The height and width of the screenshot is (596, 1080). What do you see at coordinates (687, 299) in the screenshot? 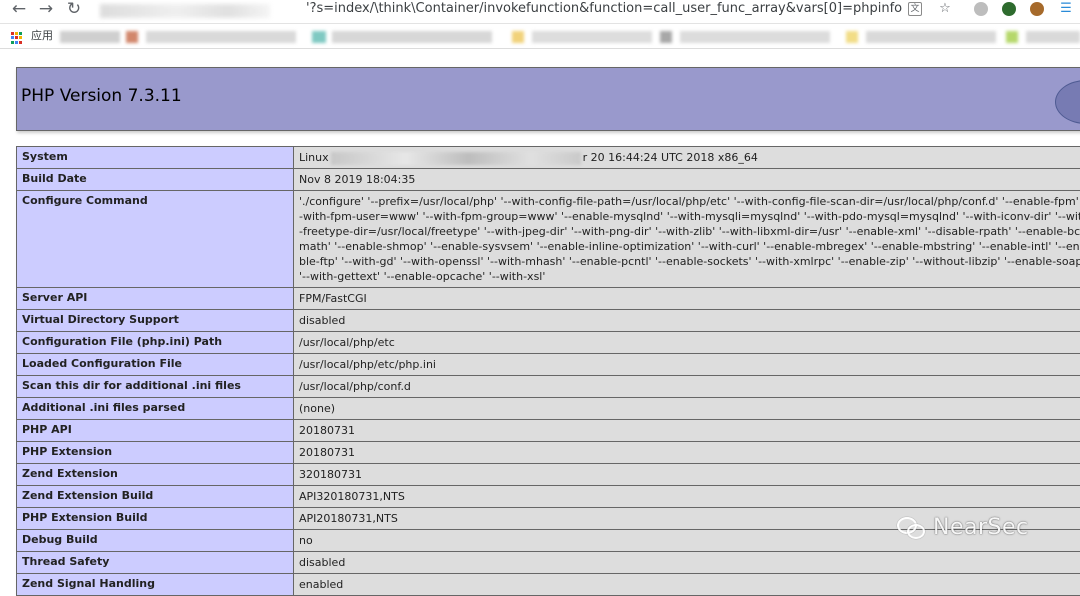
I see `row-value: FPM/FastCGI` at bounding box center [687, 299].